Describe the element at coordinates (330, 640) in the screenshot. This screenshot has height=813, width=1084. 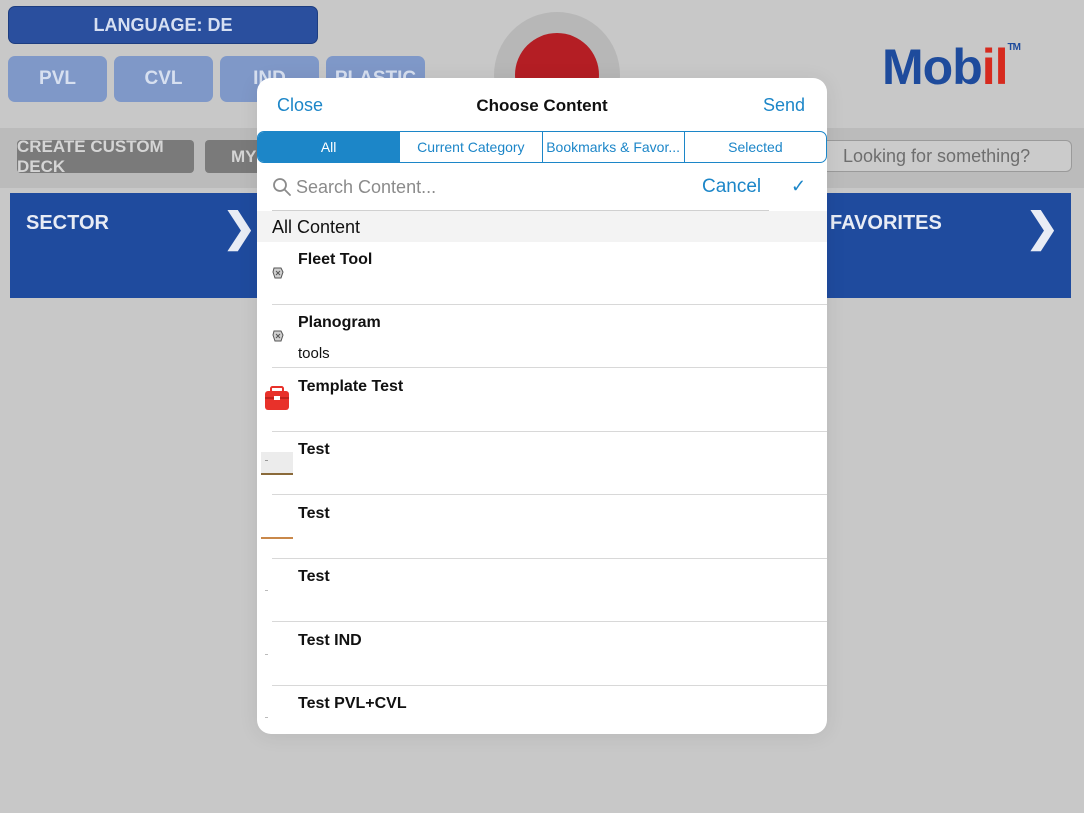
I see `item-title: Test IND` at that location.